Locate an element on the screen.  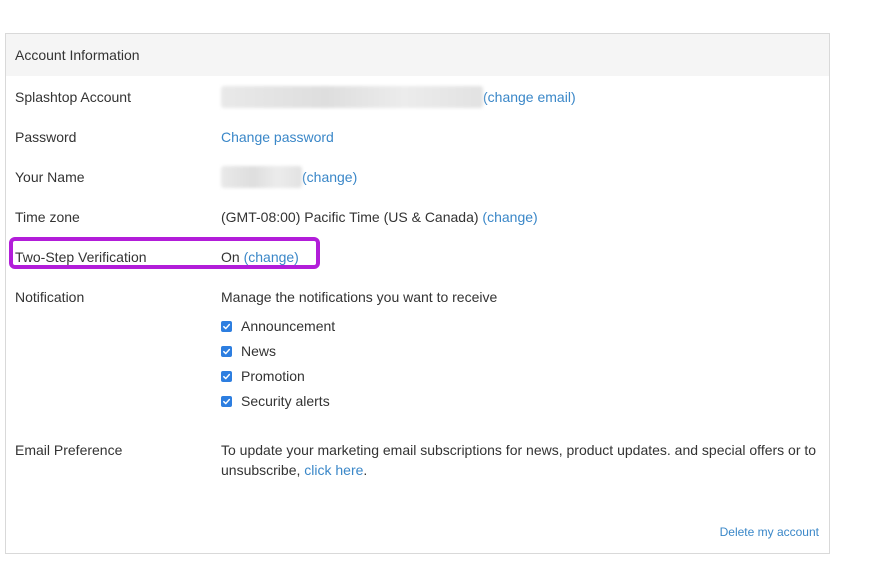
promotion-checkbox is located at coordinates (226, 376).